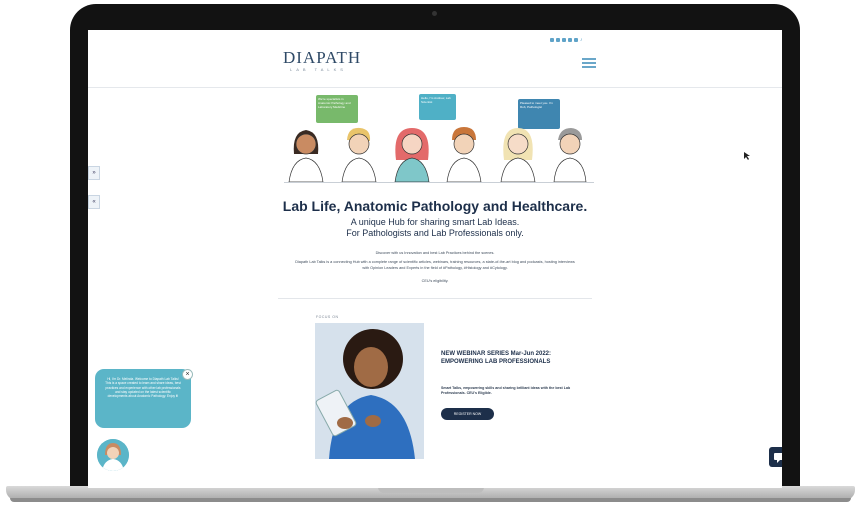 This screenshot has height=529, width=861. I want to click on section-divider, so click(435, 298).